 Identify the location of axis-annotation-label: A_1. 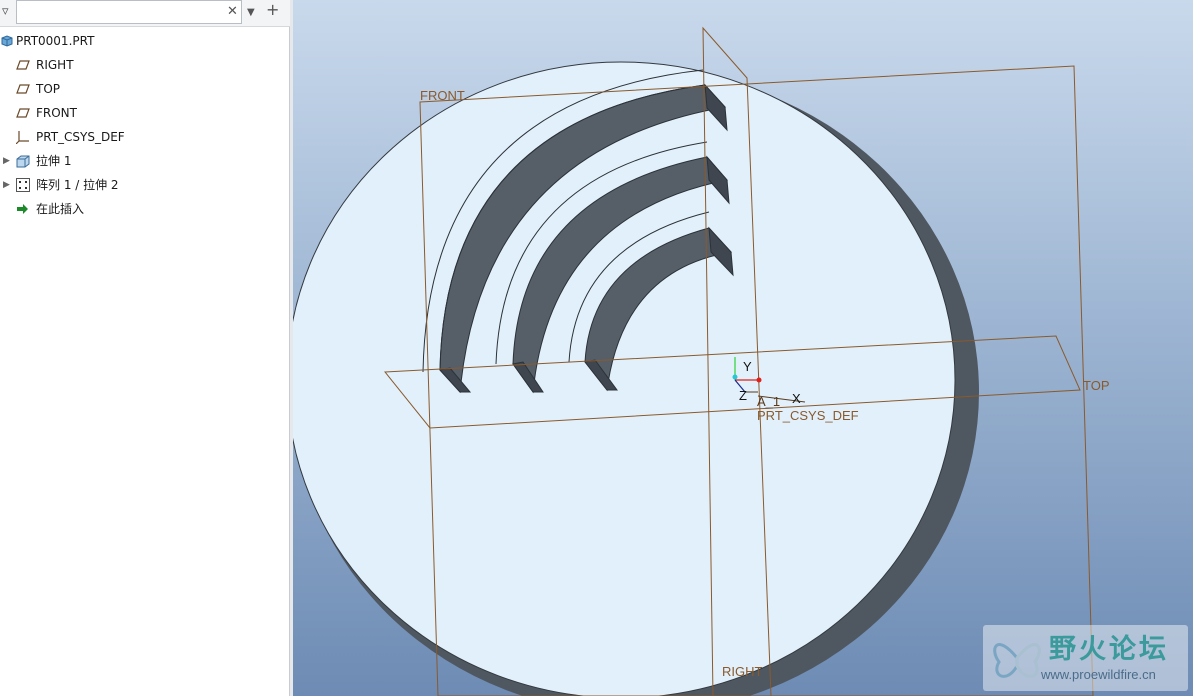
(769, 401).